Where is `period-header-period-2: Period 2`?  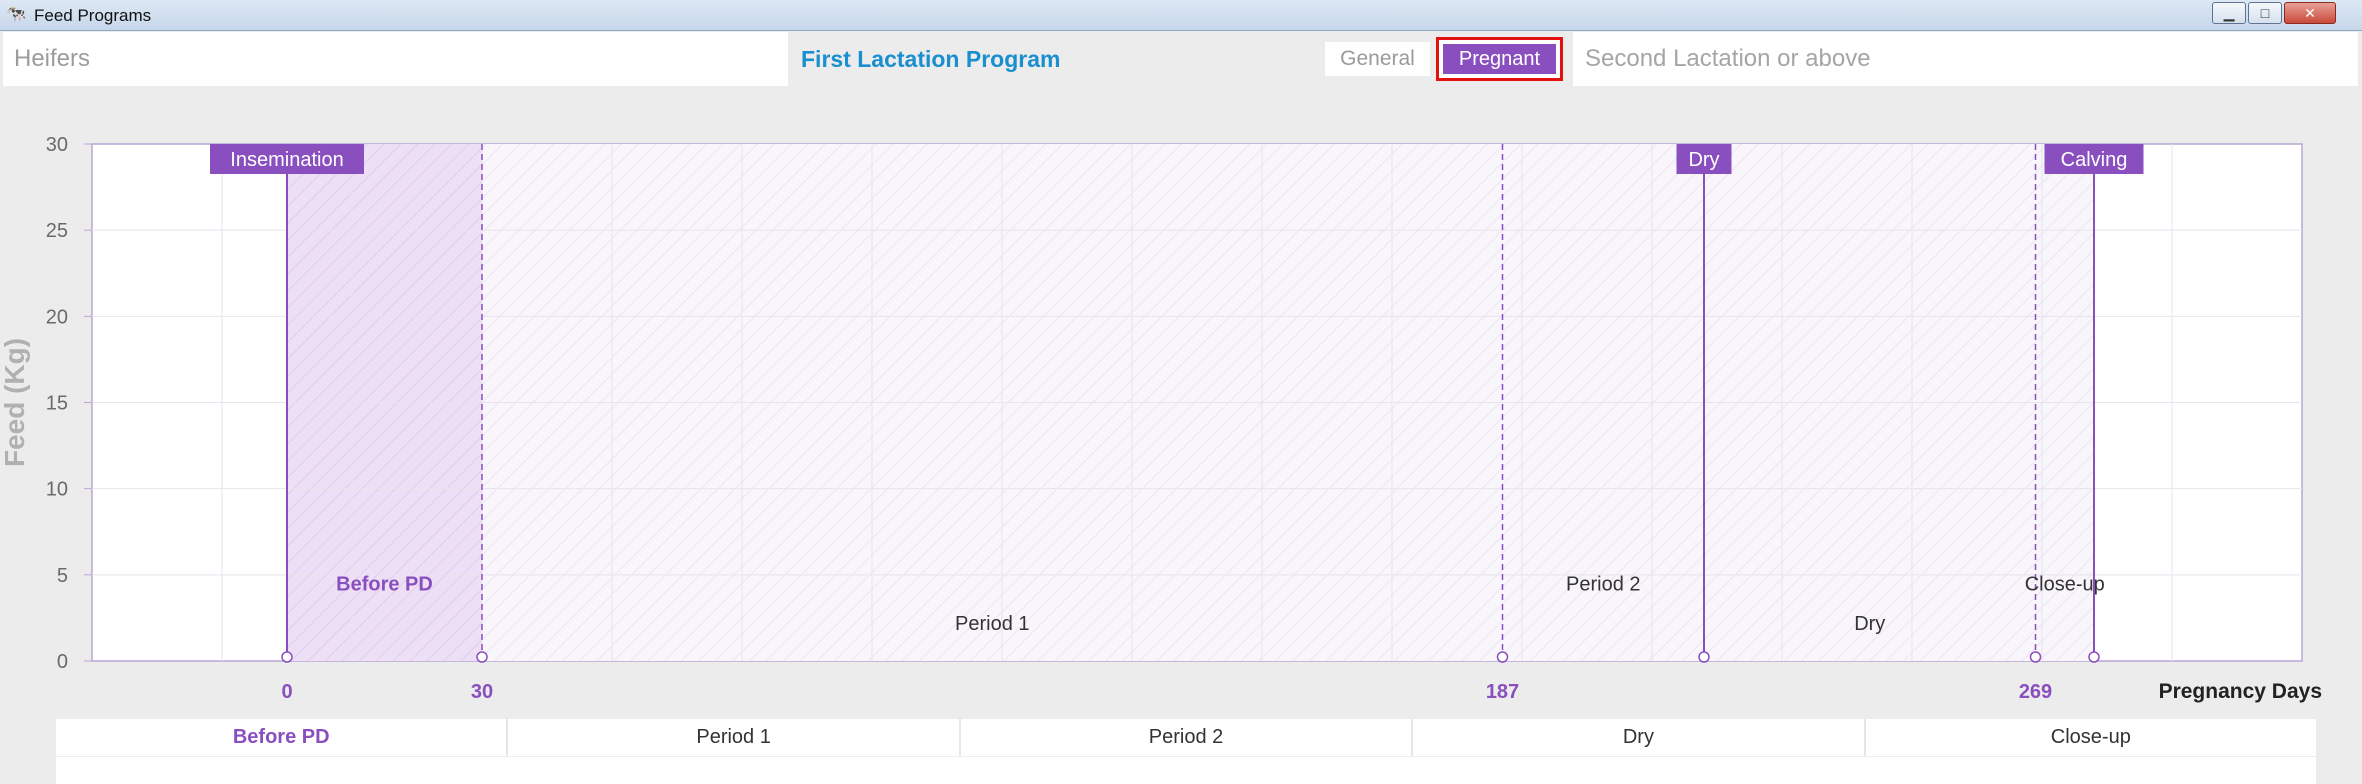 period-header-period-2: Period 2 is located at coordinates (1187, 737).